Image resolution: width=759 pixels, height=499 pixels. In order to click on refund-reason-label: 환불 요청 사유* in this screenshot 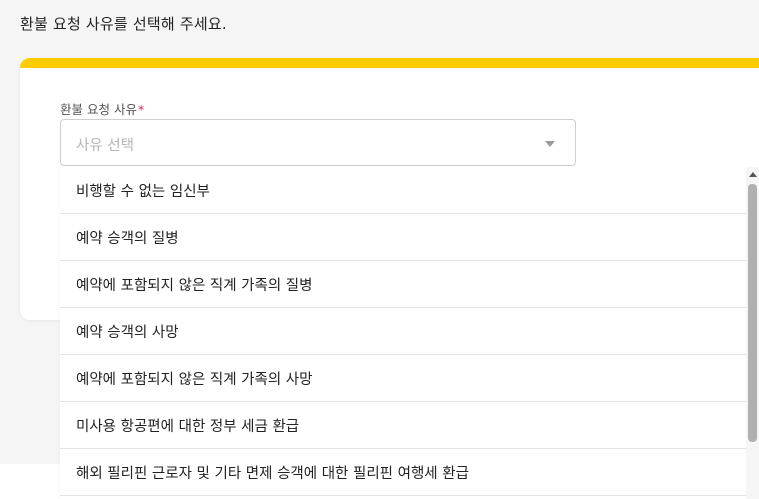, I will do `click(102, 108)`.